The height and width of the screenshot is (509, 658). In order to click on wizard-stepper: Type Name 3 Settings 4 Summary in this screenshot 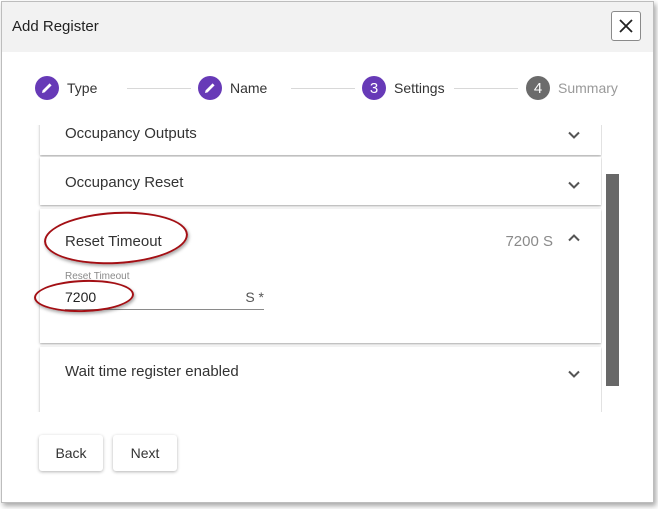, I will do `click(327, 88)`.